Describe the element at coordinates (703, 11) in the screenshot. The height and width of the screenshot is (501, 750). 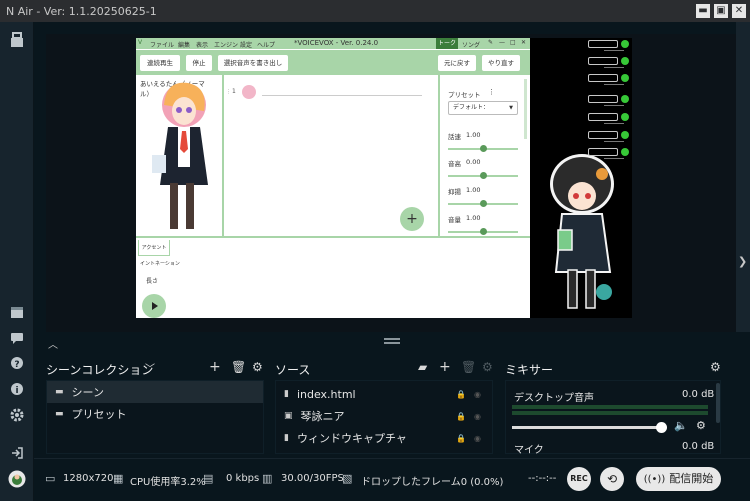
I see `minimize-button: ▬` at that location.